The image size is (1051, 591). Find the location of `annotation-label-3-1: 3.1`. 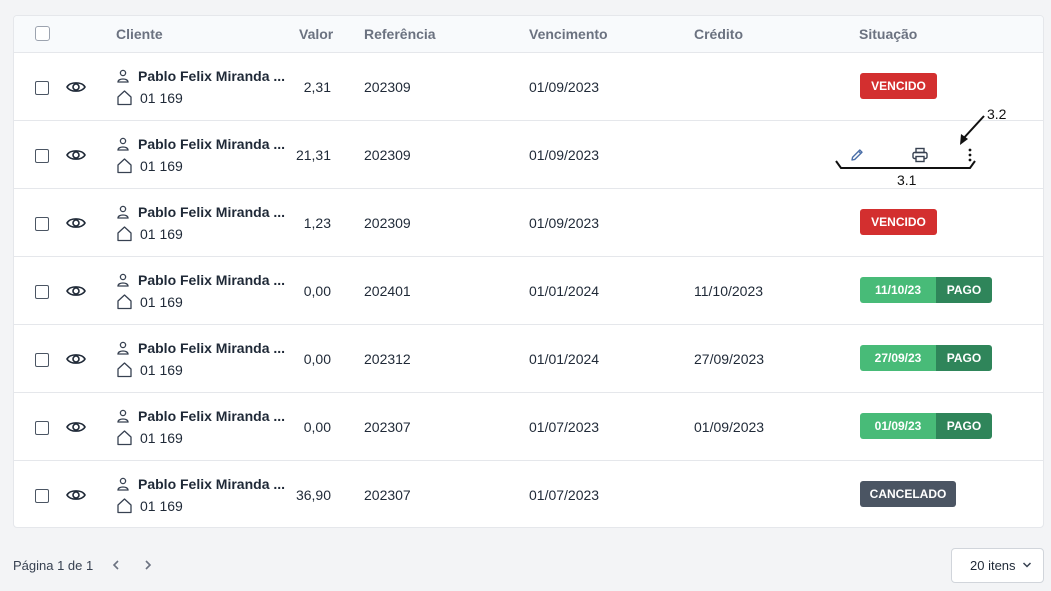

annotation-label-3-1: 3.1 is located at coordinates (907, 180).